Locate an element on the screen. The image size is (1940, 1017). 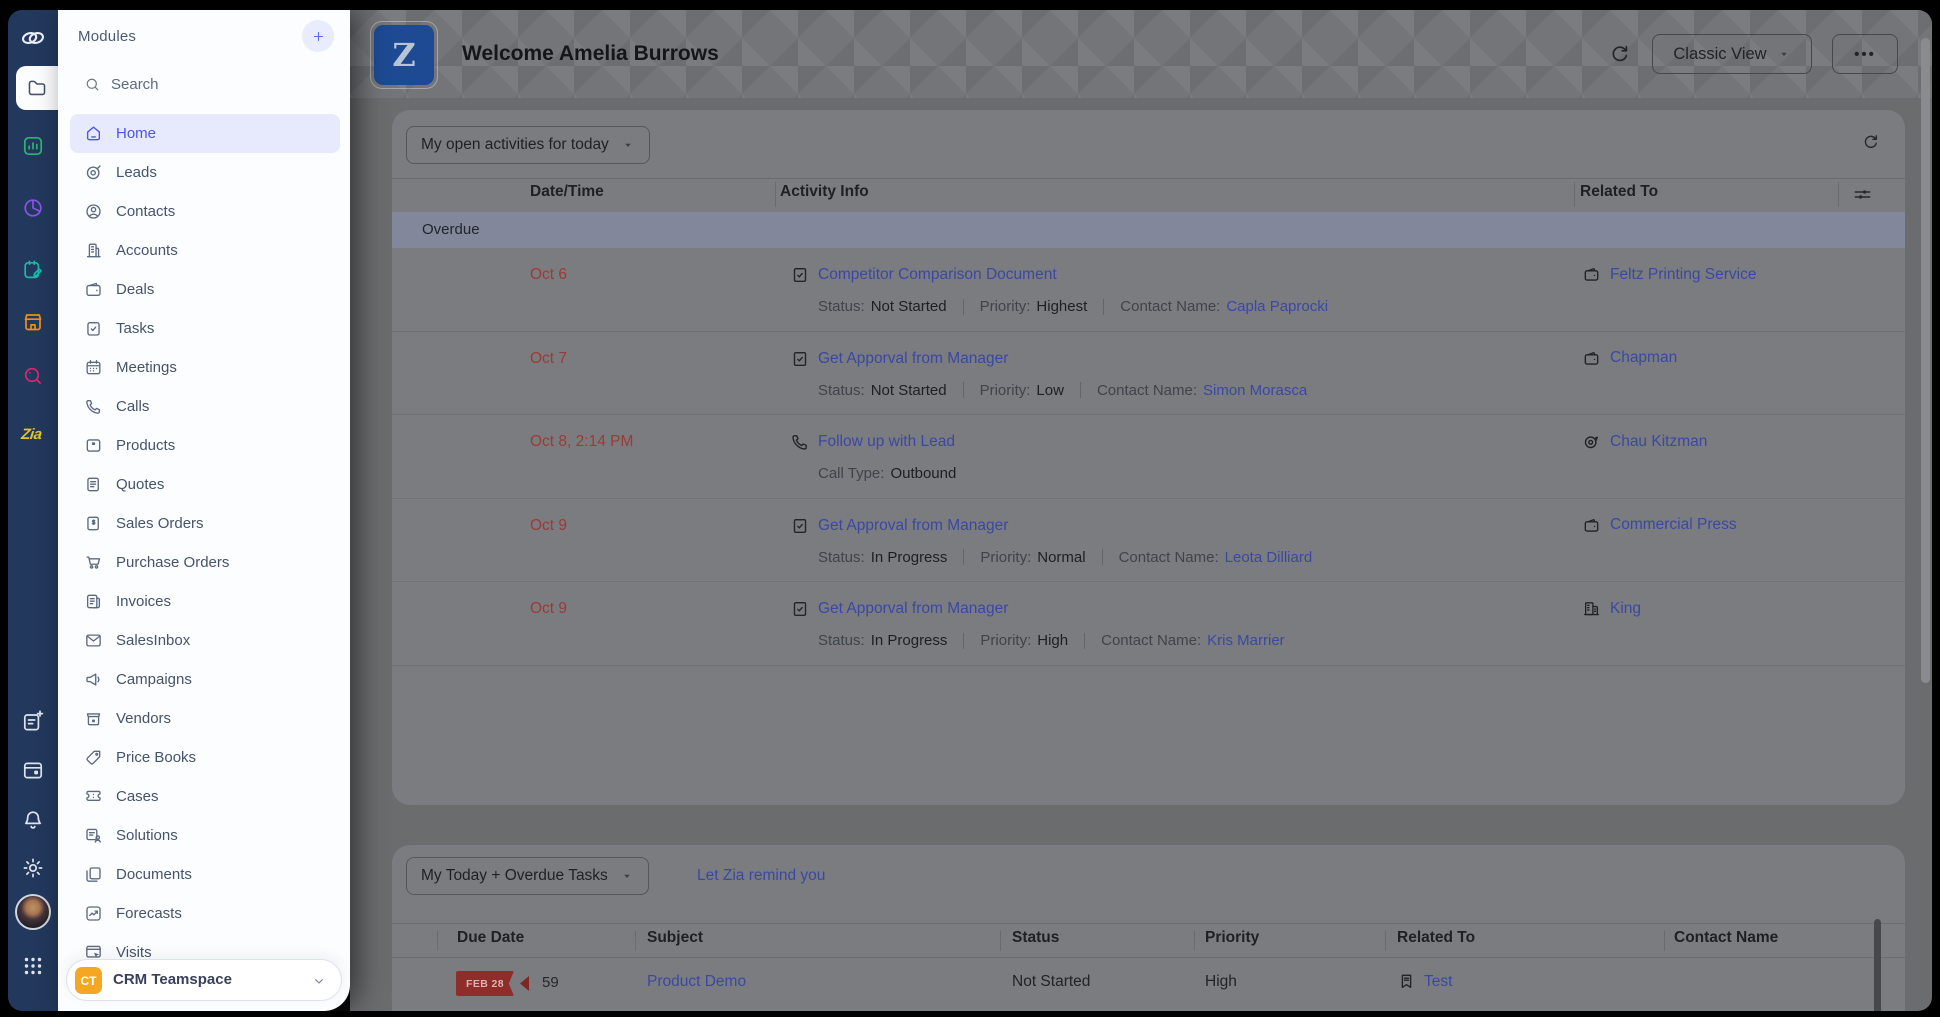
sidebar-item-campaigns: Campaigns is located at coordinates (205, 679).